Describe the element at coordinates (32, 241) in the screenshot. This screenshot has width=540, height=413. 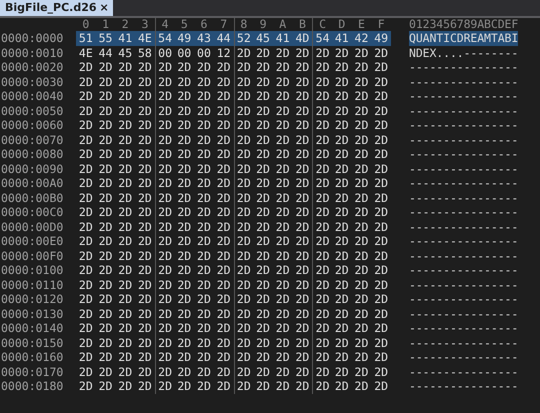
I see `offset-label: 0000:00E0` at that location.